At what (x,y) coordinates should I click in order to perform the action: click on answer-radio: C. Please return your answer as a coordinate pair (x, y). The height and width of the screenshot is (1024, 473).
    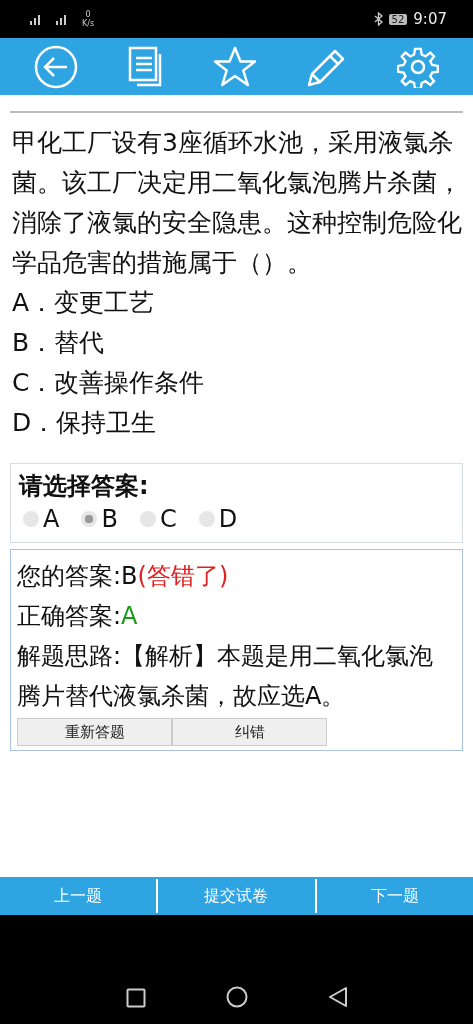
    Looking at the image, I should click on (158, 519).